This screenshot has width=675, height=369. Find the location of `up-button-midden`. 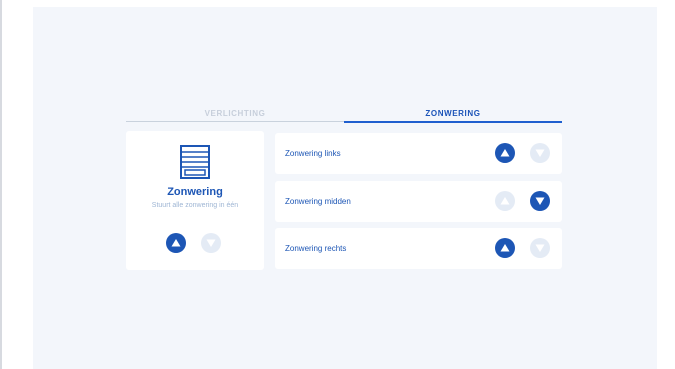

up-button-midden is located at coordinates (505, 201).